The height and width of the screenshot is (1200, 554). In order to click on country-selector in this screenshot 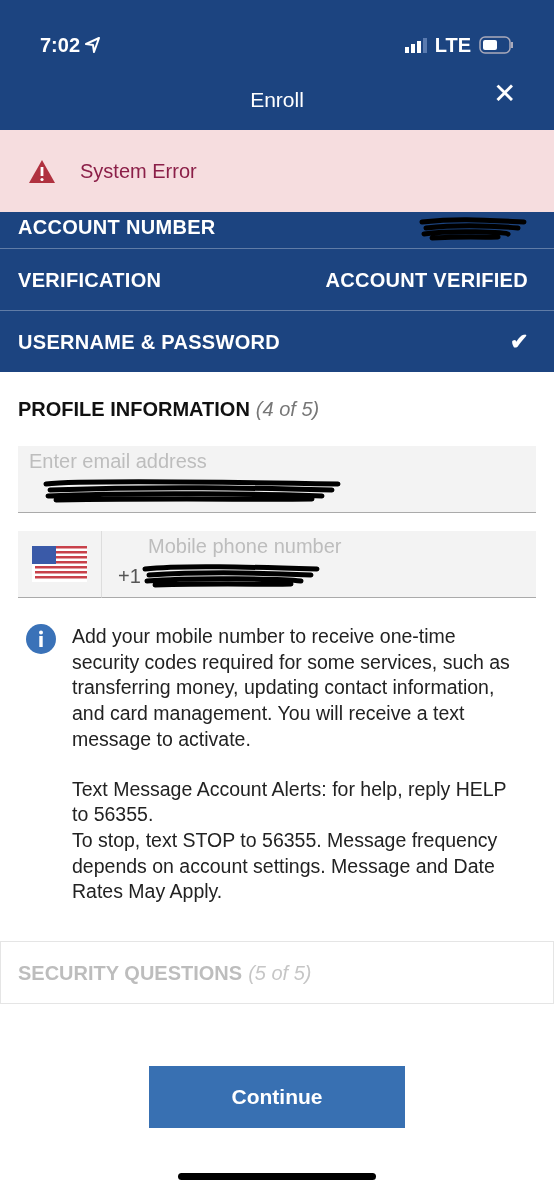, I will do `click(60, 564)`.